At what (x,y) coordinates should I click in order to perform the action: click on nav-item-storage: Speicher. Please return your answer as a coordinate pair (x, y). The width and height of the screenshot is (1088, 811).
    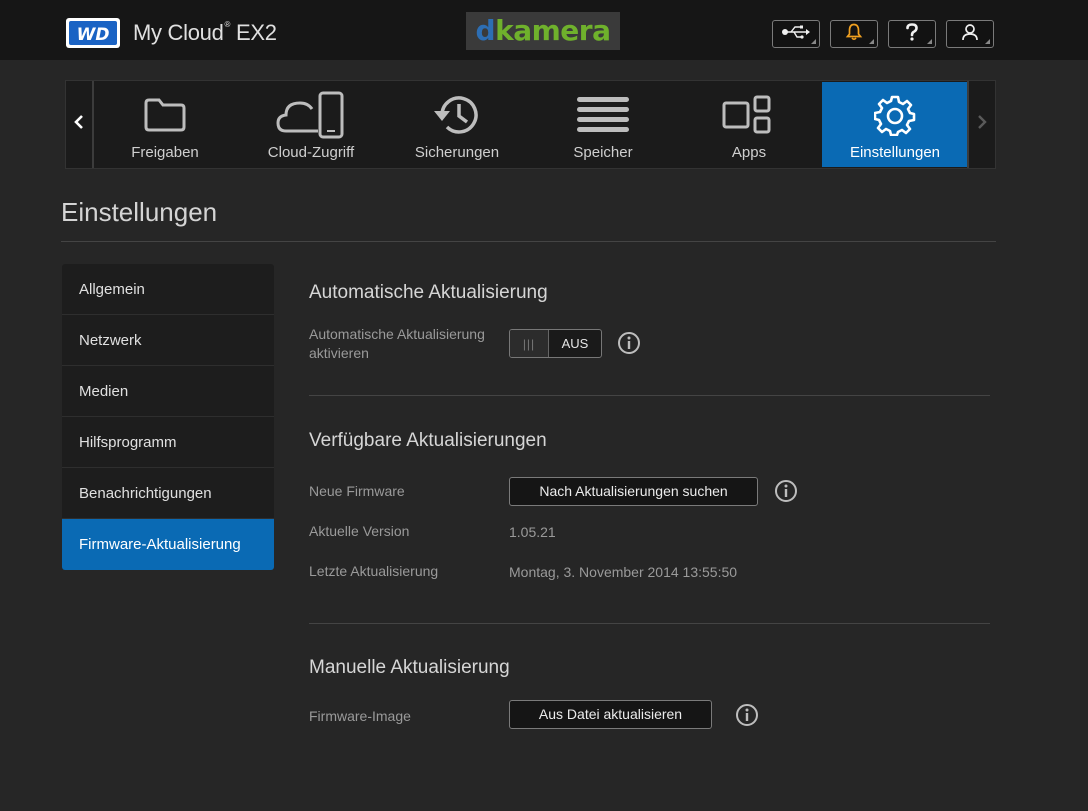
    Looking at the image, I should click on (603, 124).